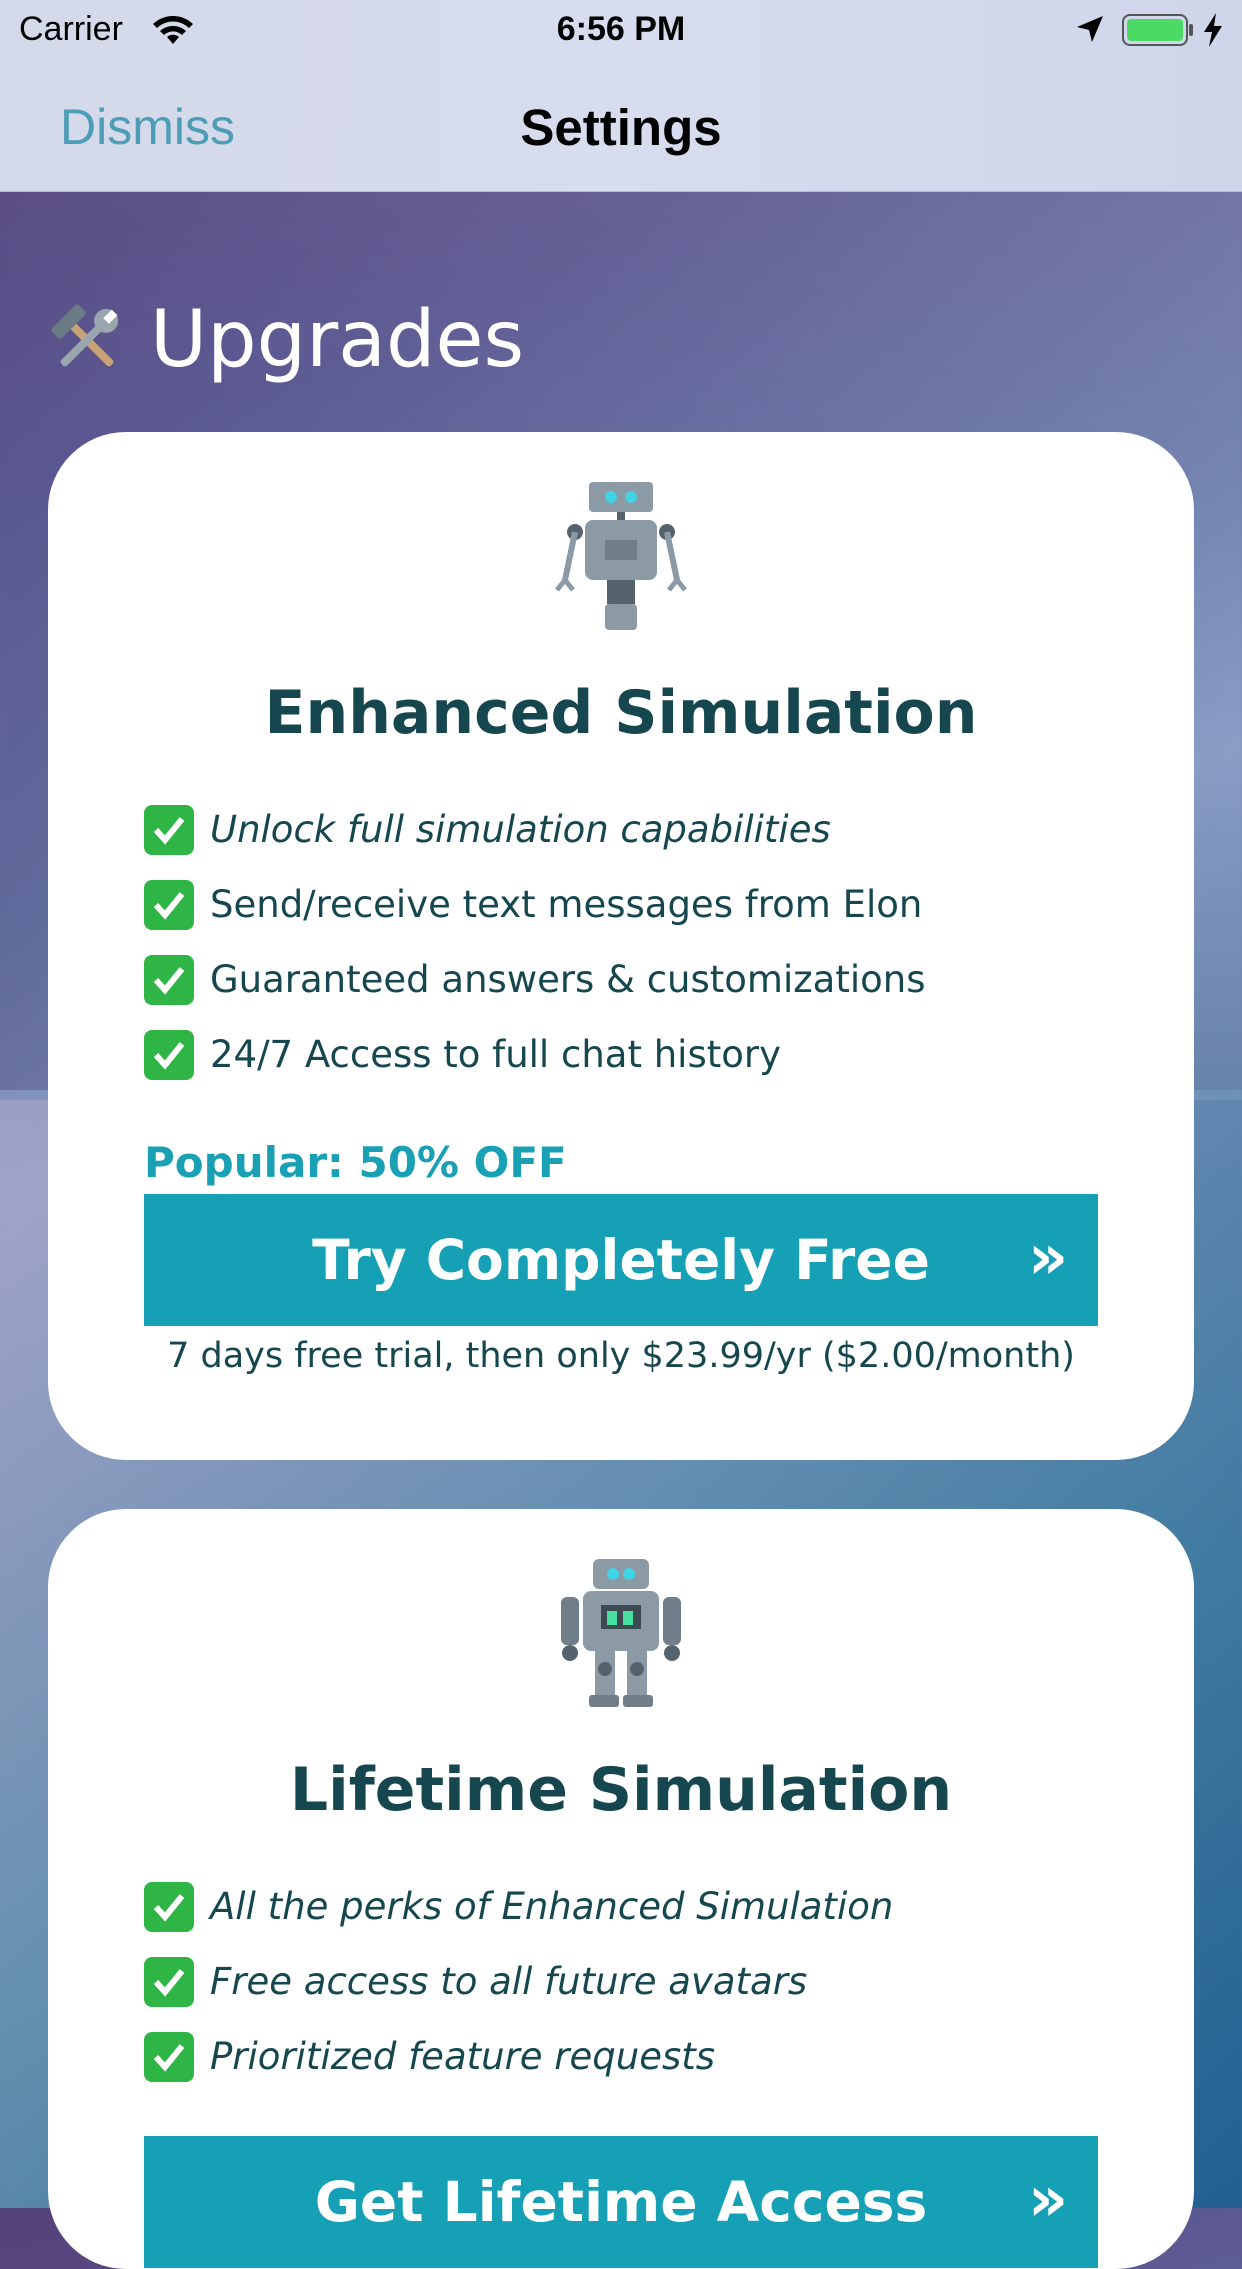 This screenshot has width=1242, height=2269. What do you see at coordinates (566, 904) in the screenshot?
I see `feature-text: Send/receive text messages from Elon` at bounding box center [566, 904].